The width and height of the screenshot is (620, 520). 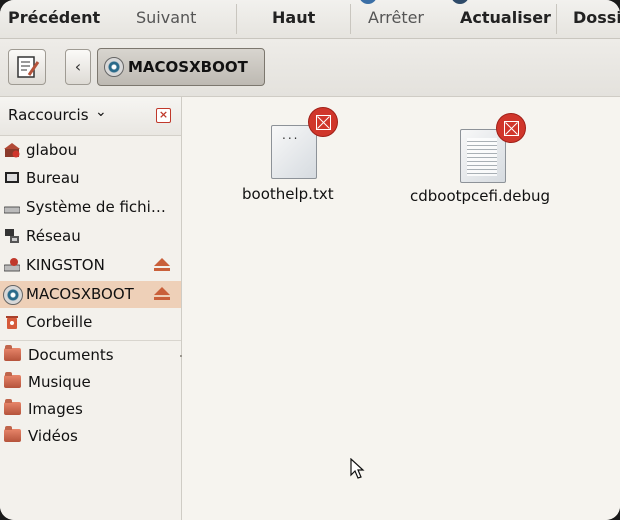 What do you see at coordinates (53, 436) in the screenshot?
I see `sidebar-item-label: Vidéos` at bounding box center [53, 436].